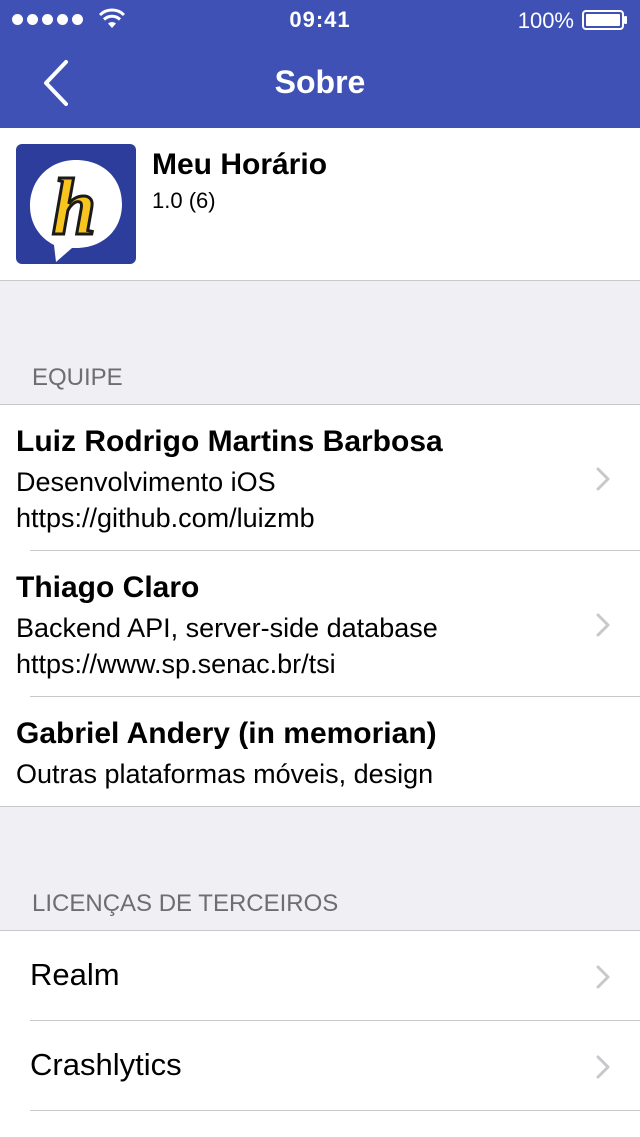 The height and width of the screenshot is (1137, 640). I want to click on app-name: Meu Horário, so click(240, 164).